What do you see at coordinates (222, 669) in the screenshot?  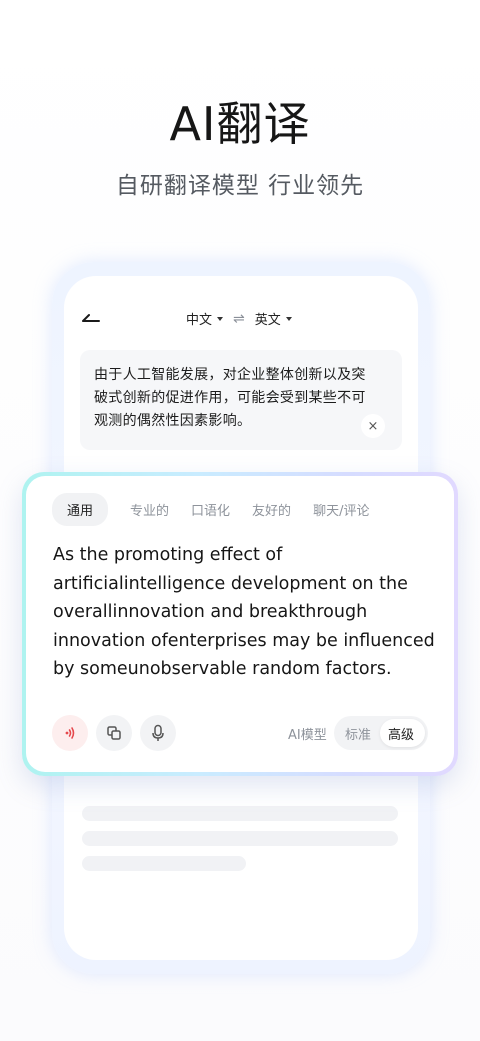 I see `translation-line: by someunobservable random factors.` at bounding box center [222, 669].